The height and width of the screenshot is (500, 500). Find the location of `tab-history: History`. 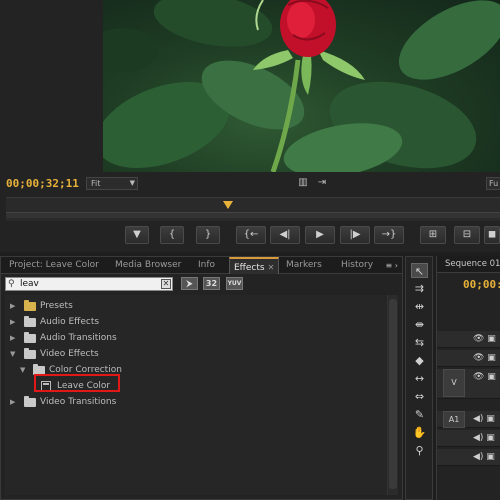

tab-history: History is located at coordinates (357, 265).